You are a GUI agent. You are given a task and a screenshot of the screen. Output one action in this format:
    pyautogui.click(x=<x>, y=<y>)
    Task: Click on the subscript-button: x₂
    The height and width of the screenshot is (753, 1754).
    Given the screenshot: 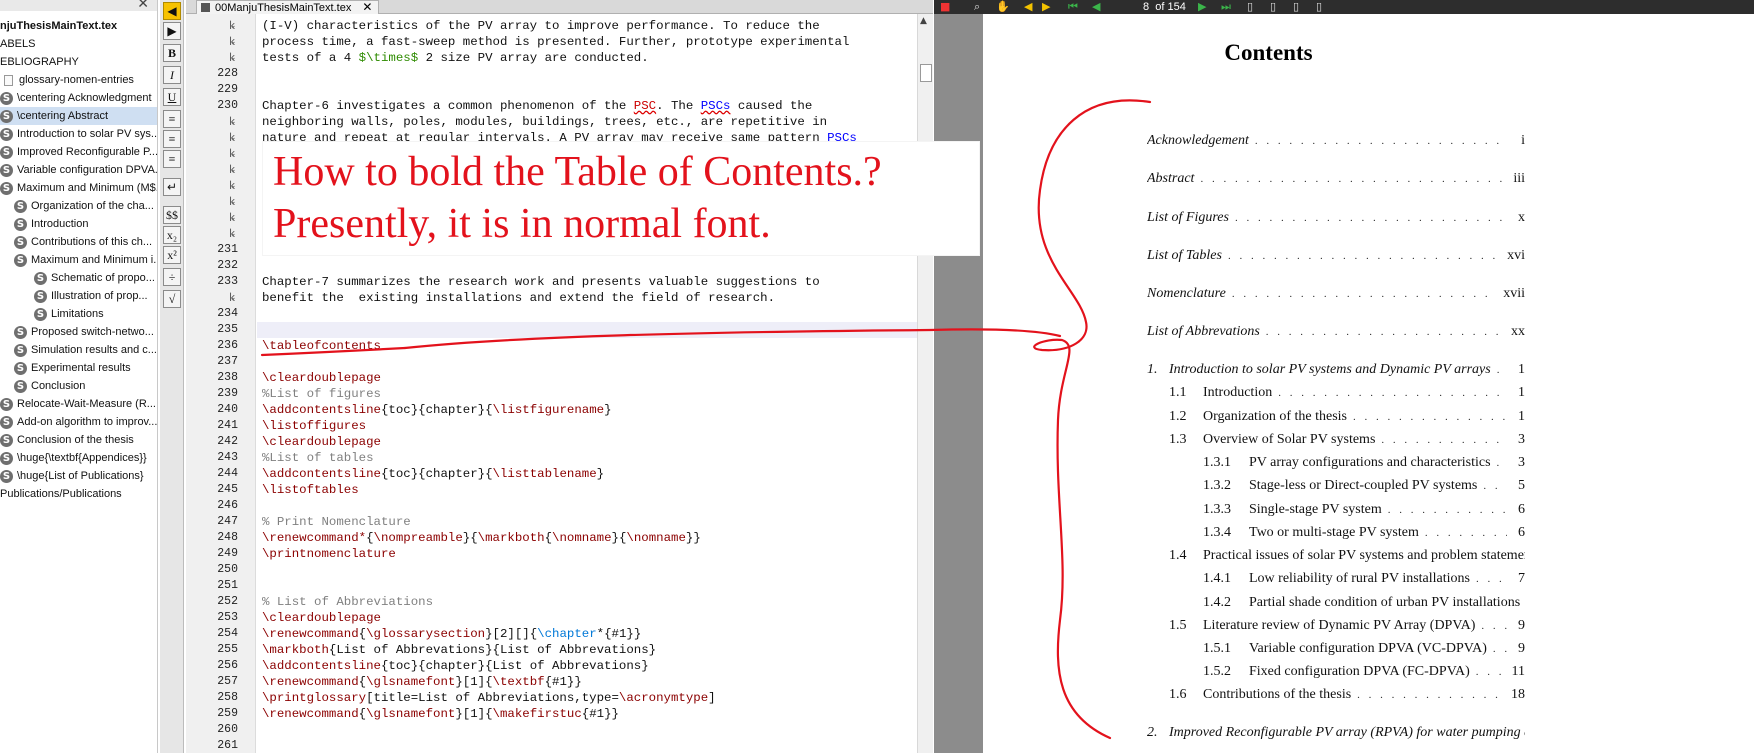 What is the action you would take?
    pyautogui.click(x=172, y=235)
    